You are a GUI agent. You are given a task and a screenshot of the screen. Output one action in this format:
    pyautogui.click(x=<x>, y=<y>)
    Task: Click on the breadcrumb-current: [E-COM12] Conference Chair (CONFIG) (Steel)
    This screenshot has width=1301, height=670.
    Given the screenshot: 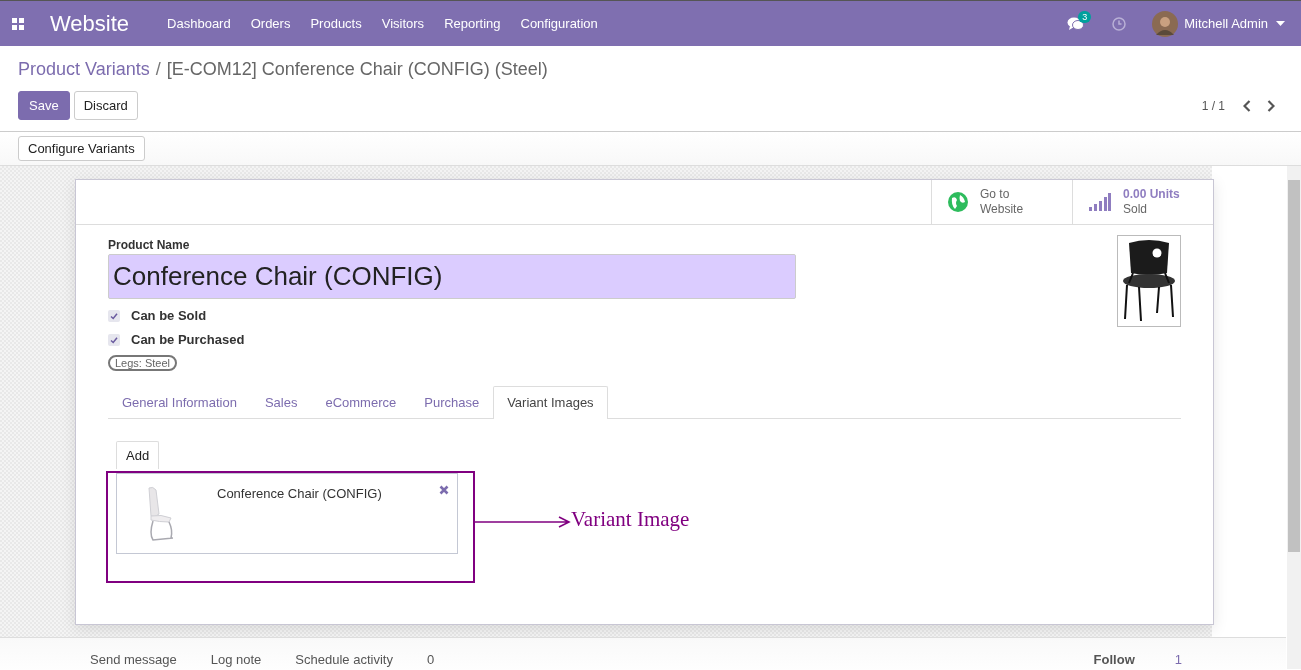 What is the action you would take?
    pyautogui.click(x=357, y=69)
    